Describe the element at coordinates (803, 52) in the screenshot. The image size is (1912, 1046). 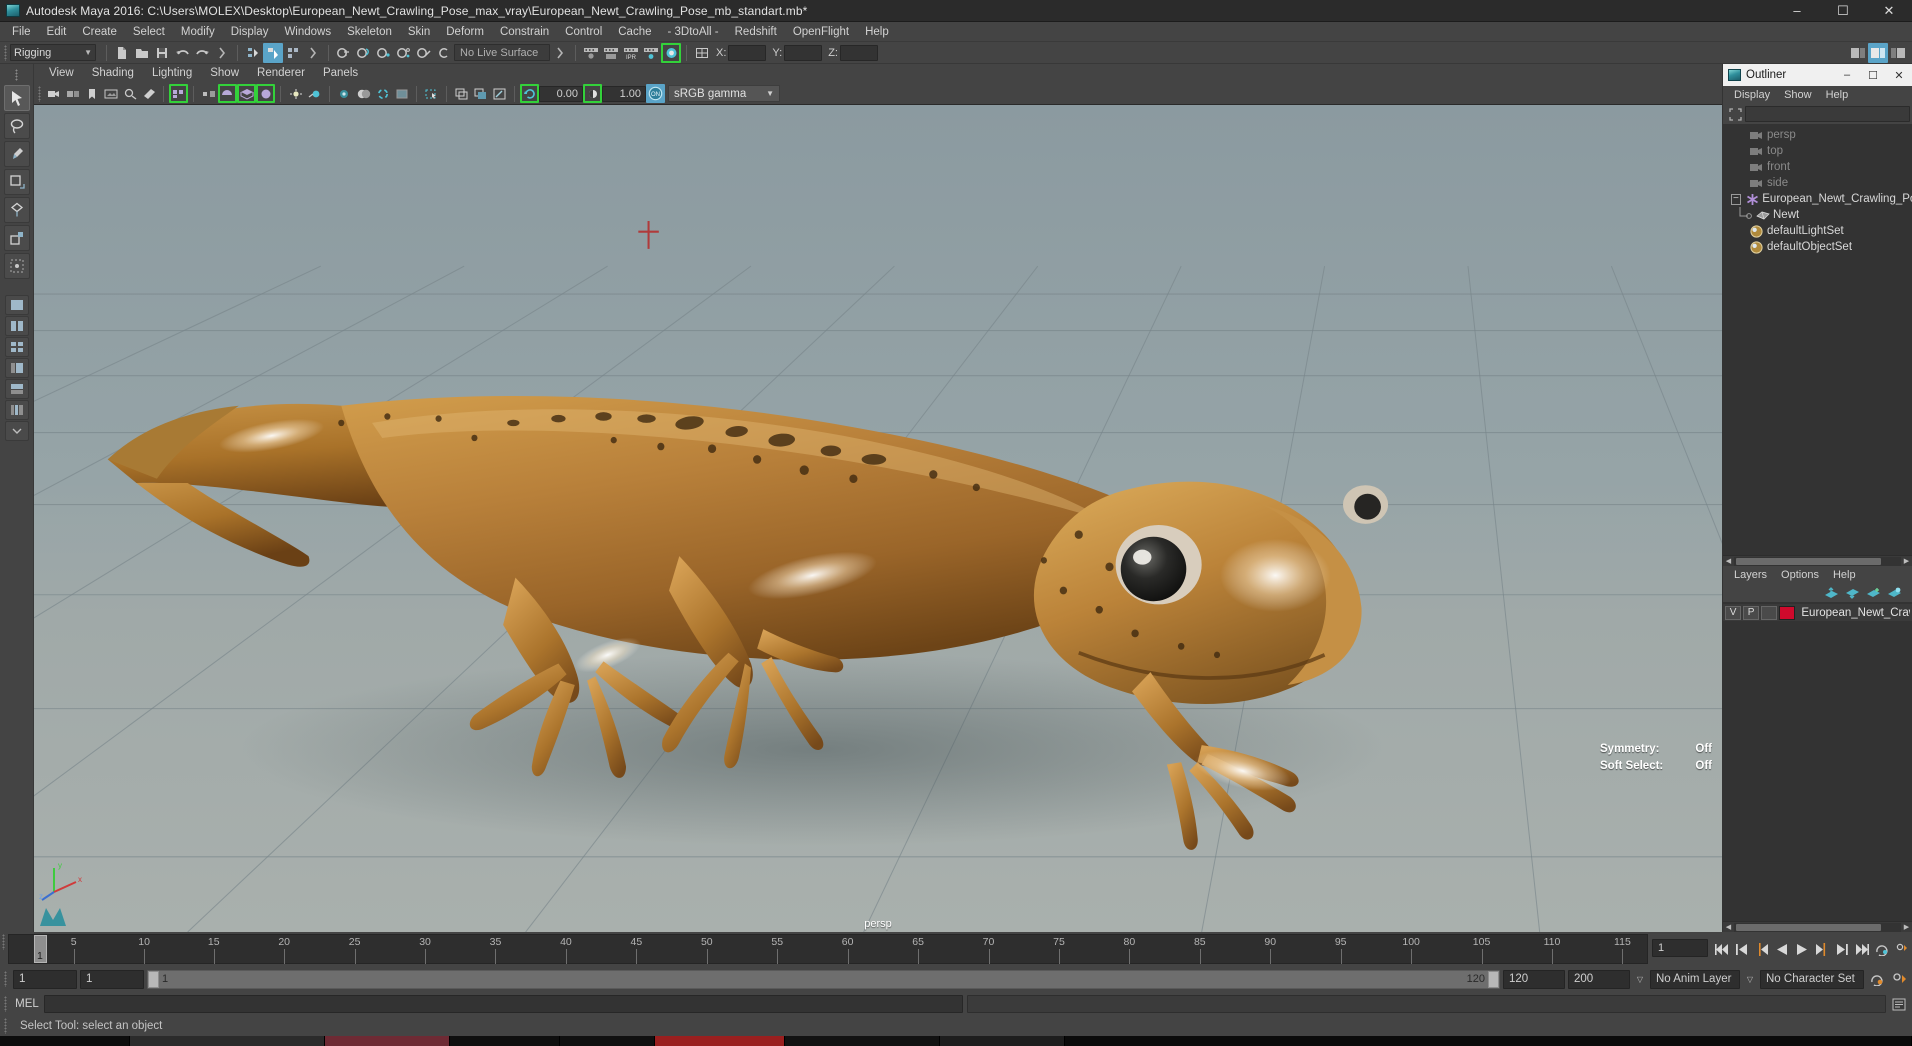
I see `coord-y-field` at that location.